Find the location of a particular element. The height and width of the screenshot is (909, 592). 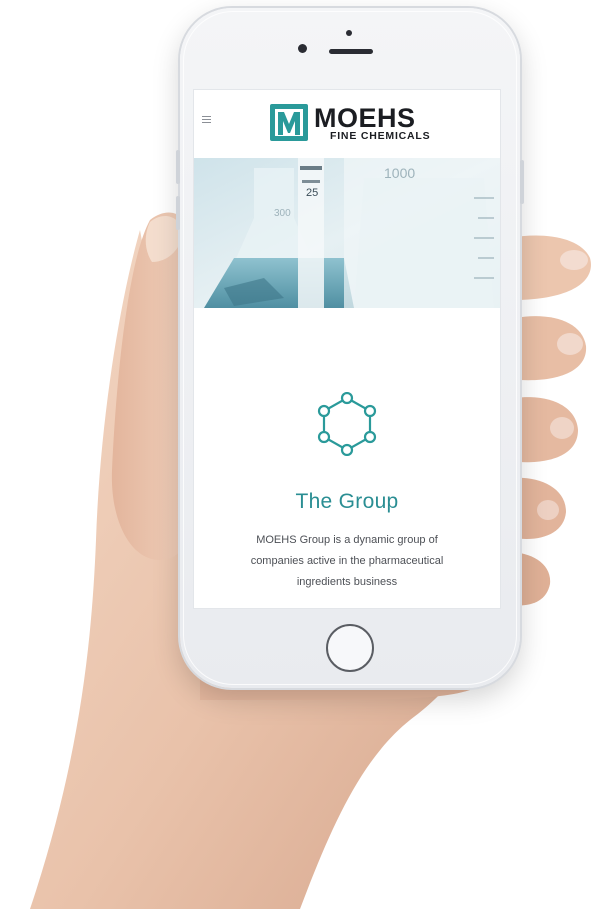

logo-mark-icon is located at coordinates (289, 122).